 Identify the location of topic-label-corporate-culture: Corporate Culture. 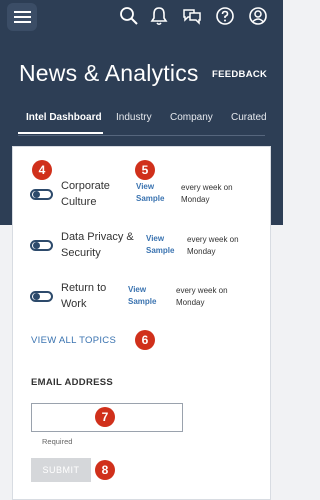
(85, 194).